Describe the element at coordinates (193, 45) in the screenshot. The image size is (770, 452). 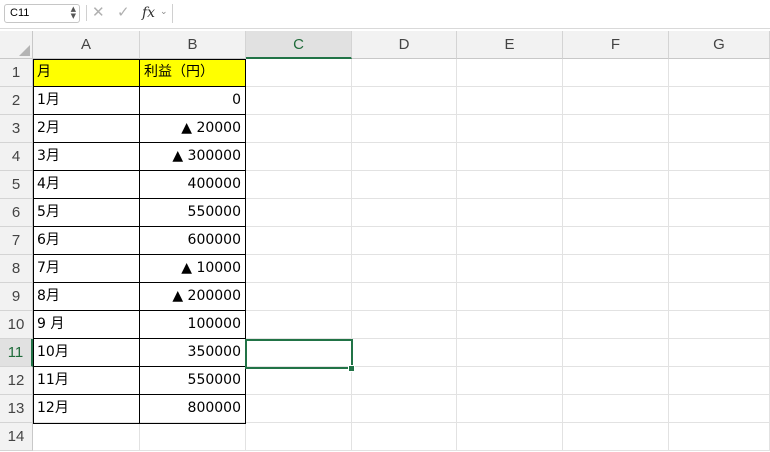
I see `column-header-b: B` at that location.